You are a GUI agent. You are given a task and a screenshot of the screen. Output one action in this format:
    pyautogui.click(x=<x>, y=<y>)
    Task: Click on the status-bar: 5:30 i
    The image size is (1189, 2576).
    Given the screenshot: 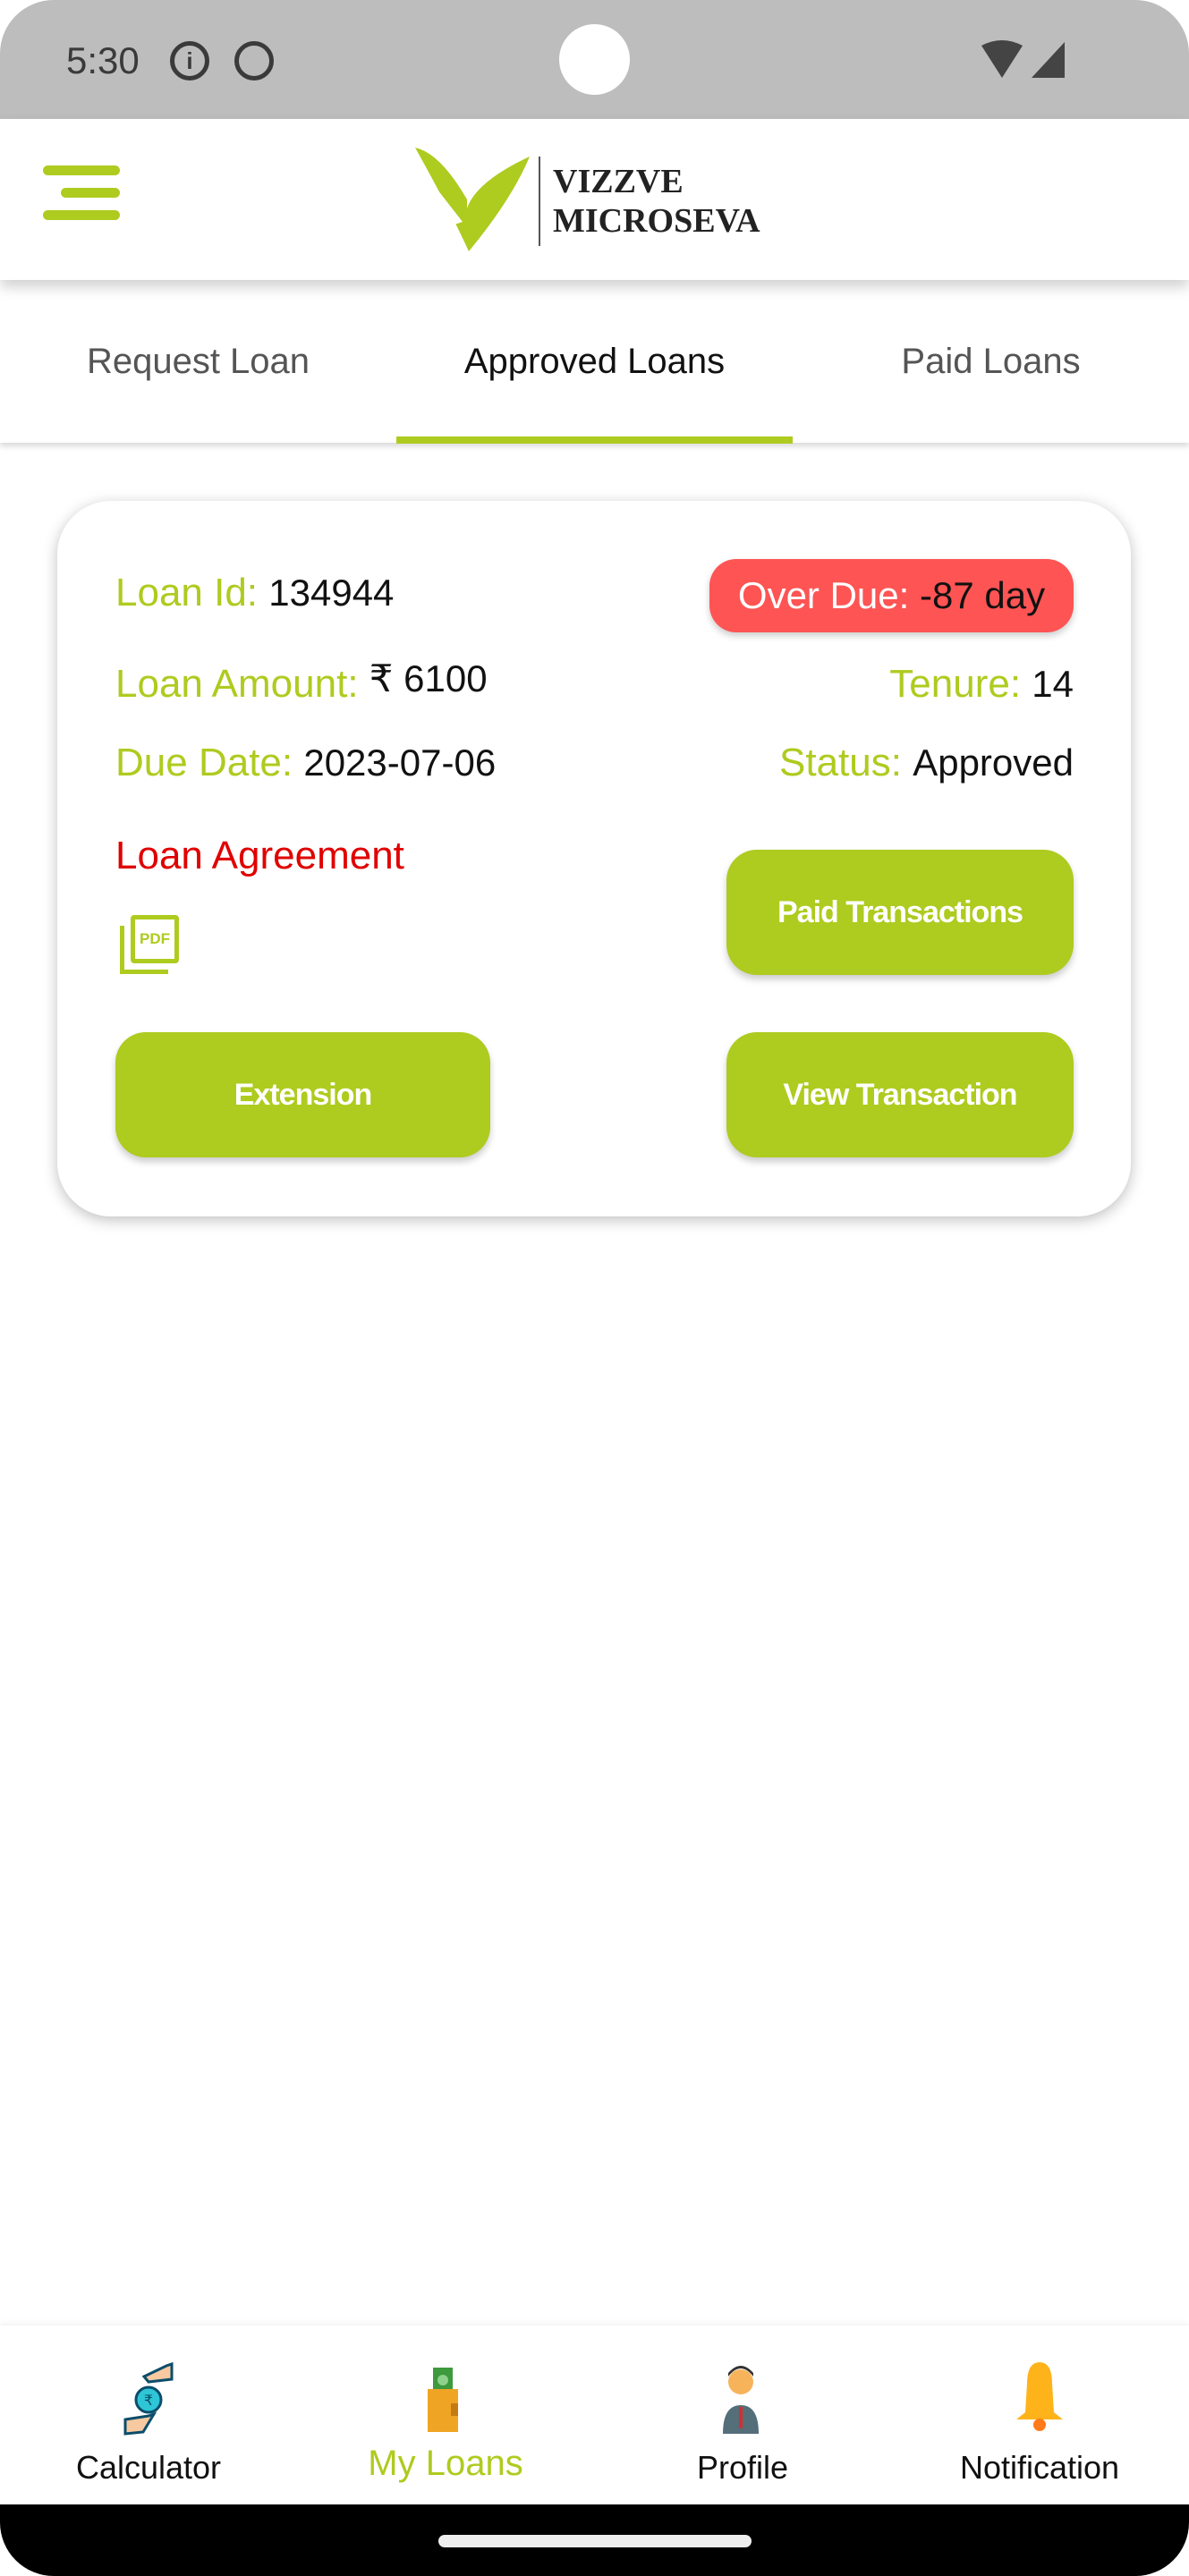 What is the action you would take?
    pyautogui.click(x=594, y=59)
    